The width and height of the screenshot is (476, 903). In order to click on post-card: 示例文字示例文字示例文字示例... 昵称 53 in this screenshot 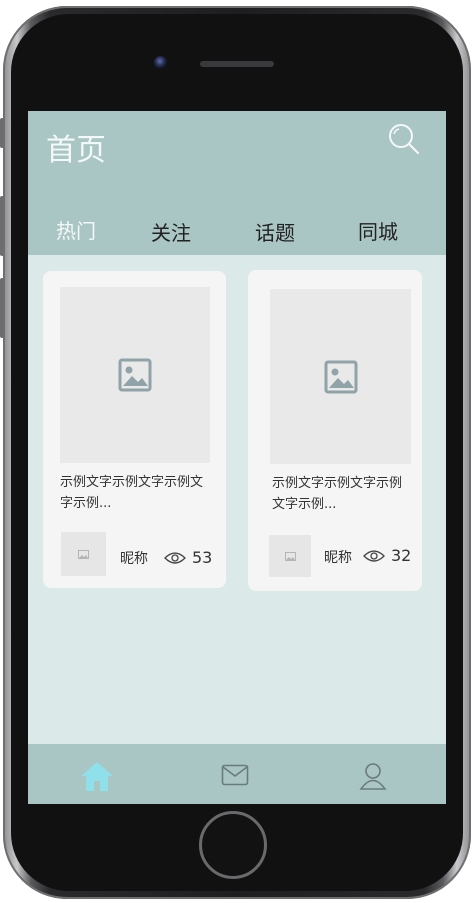, I will do `click(134, 429)`.